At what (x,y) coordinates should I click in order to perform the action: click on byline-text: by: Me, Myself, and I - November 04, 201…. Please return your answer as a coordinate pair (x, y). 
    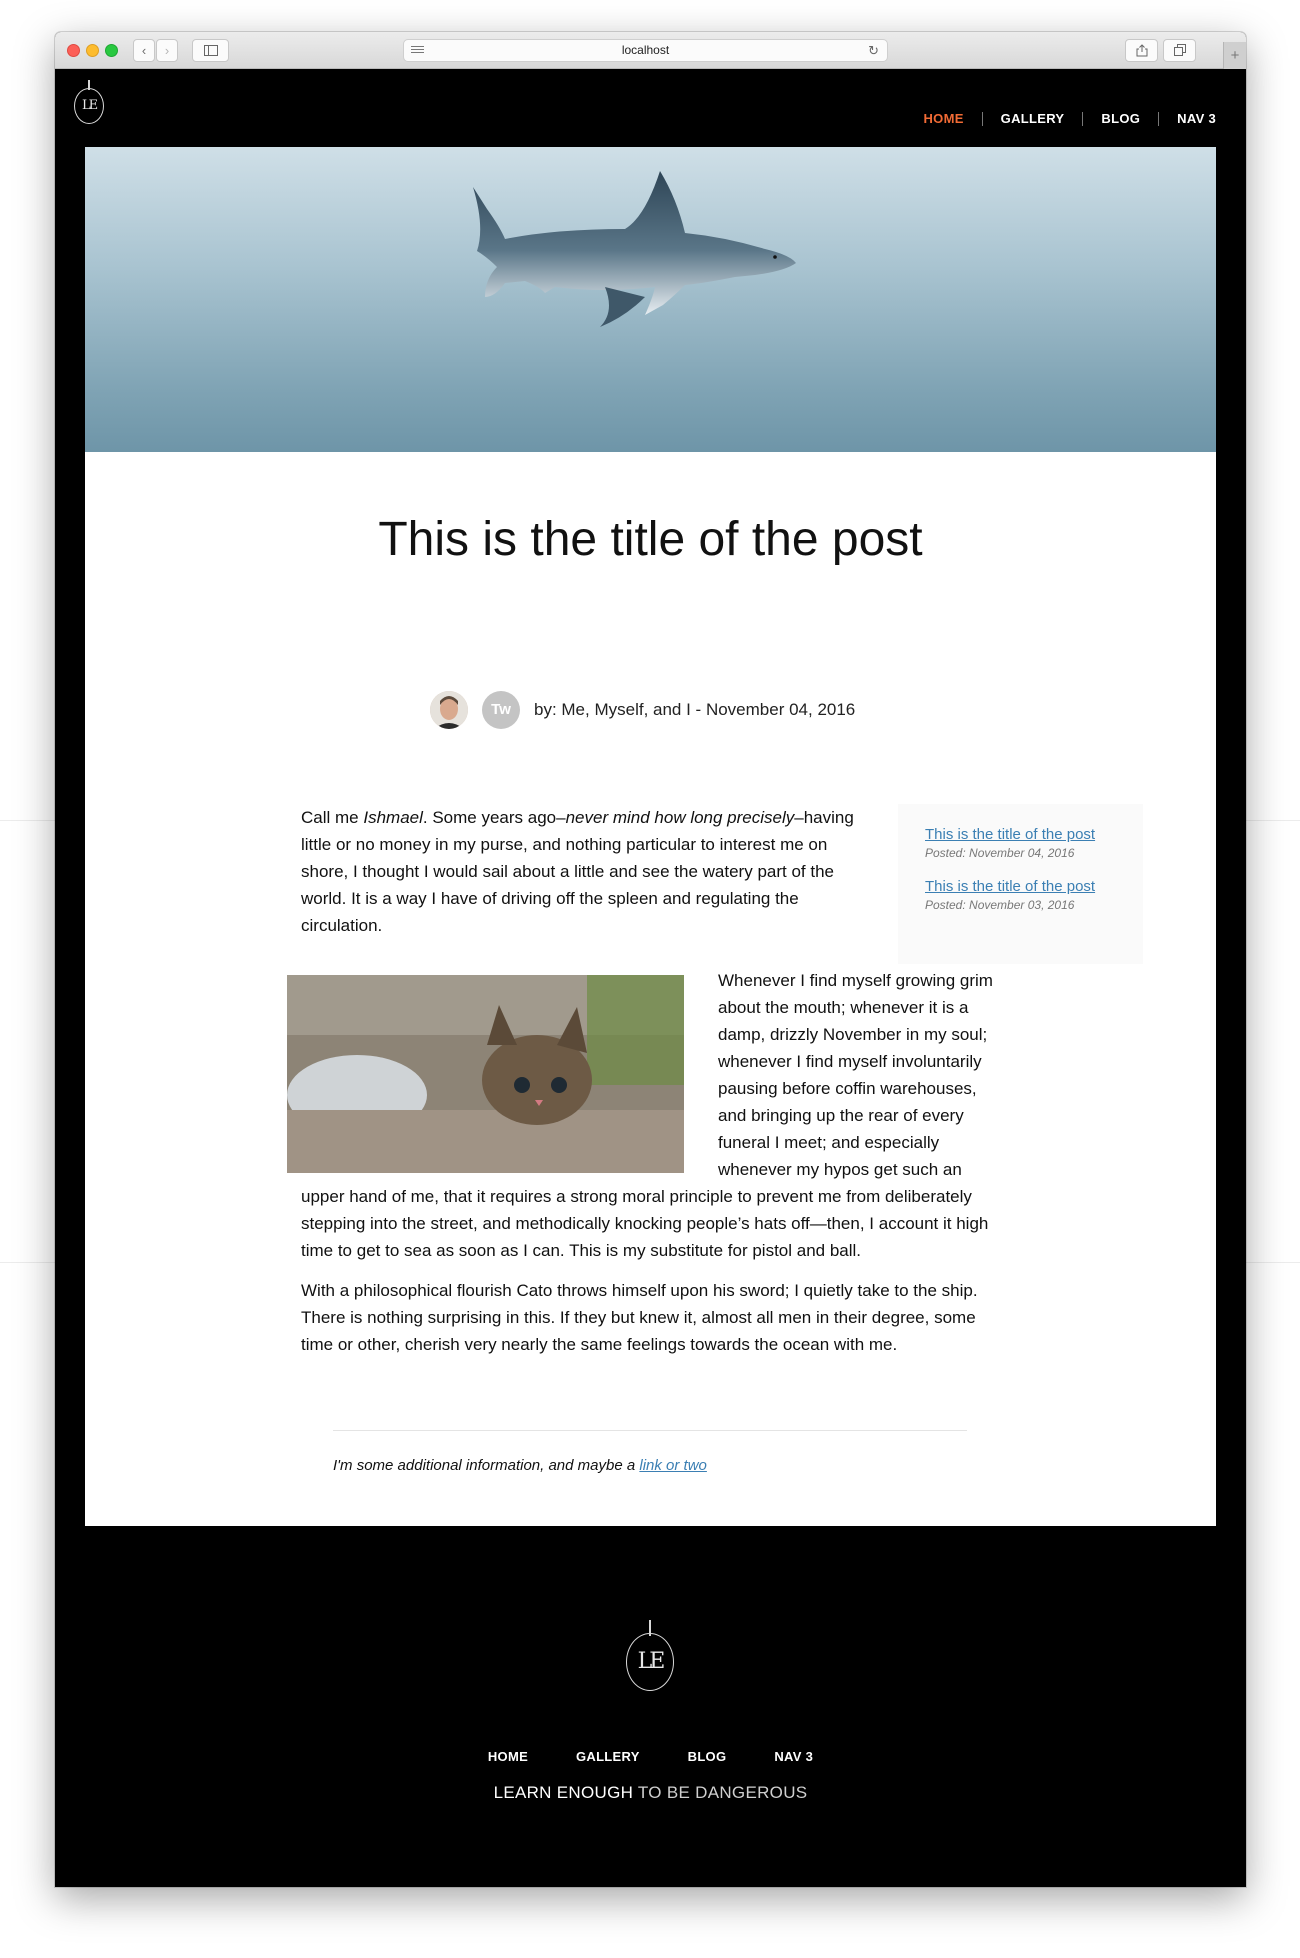
    Looking at the image, I should click on (695, 709).